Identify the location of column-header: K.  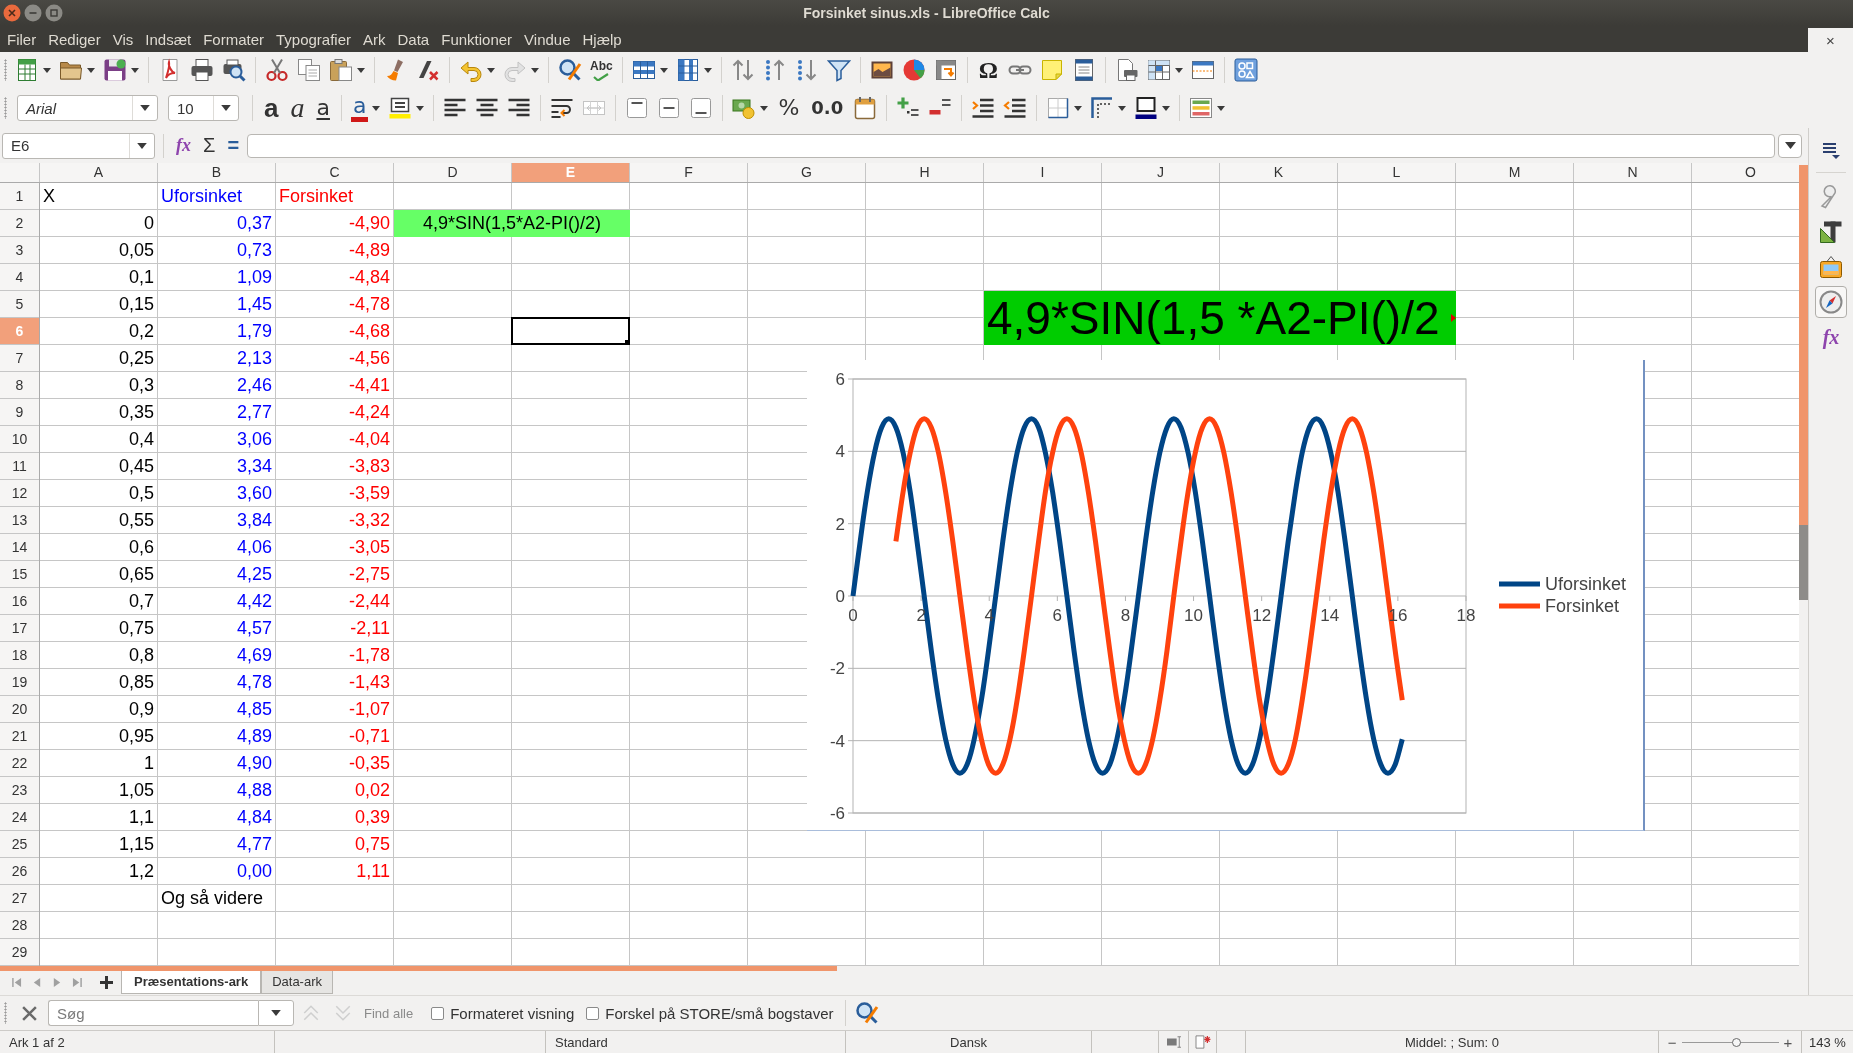
(1279, 172).